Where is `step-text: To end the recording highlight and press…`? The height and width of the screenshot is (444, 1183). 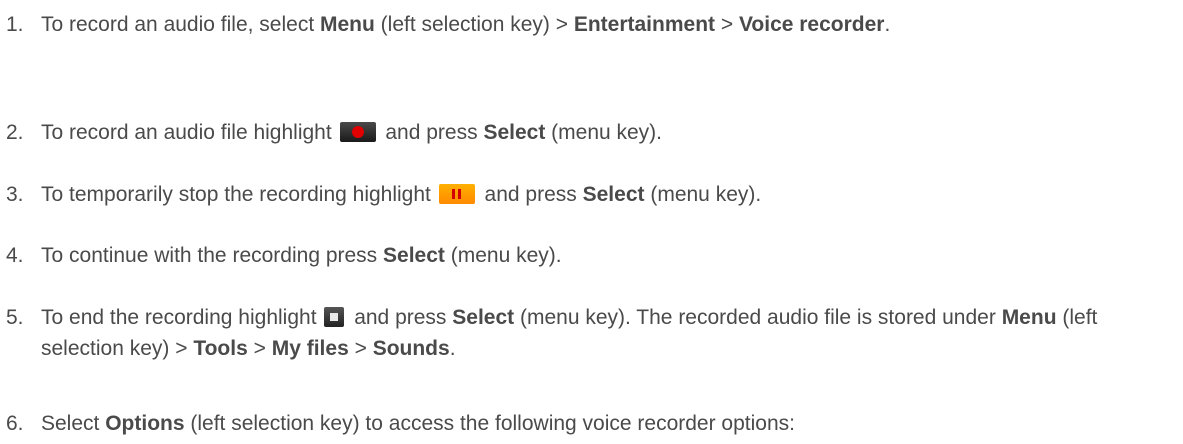
step-text: To end the recording highlight and press… is located at coordinates (569, 333).